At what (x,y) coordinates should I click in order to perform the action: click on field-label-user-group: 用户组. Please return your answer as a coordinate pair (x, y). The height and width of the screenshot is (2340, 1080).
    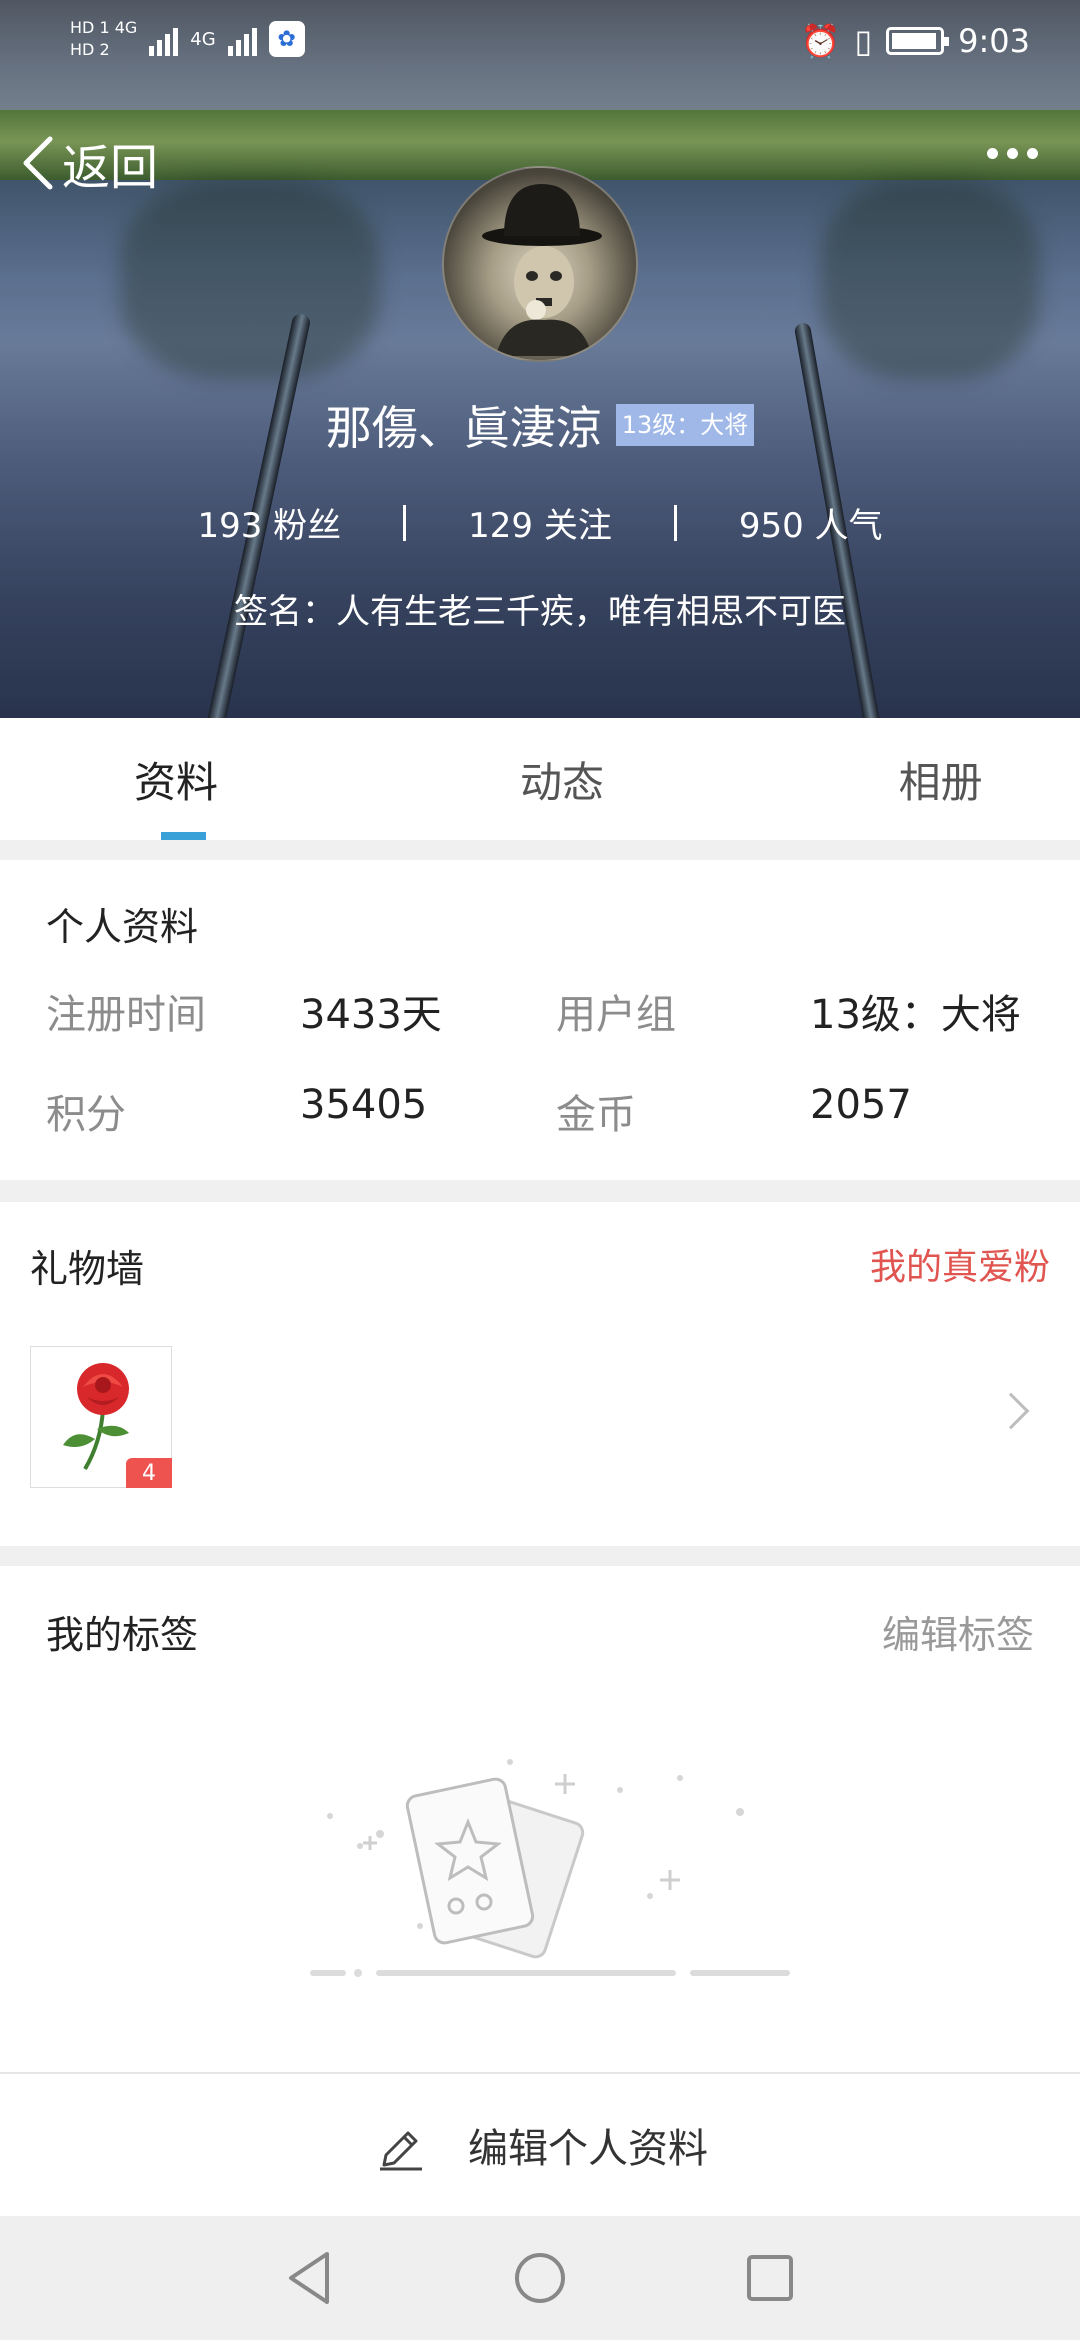
    Looking at the image, I should click on (616, 1015).